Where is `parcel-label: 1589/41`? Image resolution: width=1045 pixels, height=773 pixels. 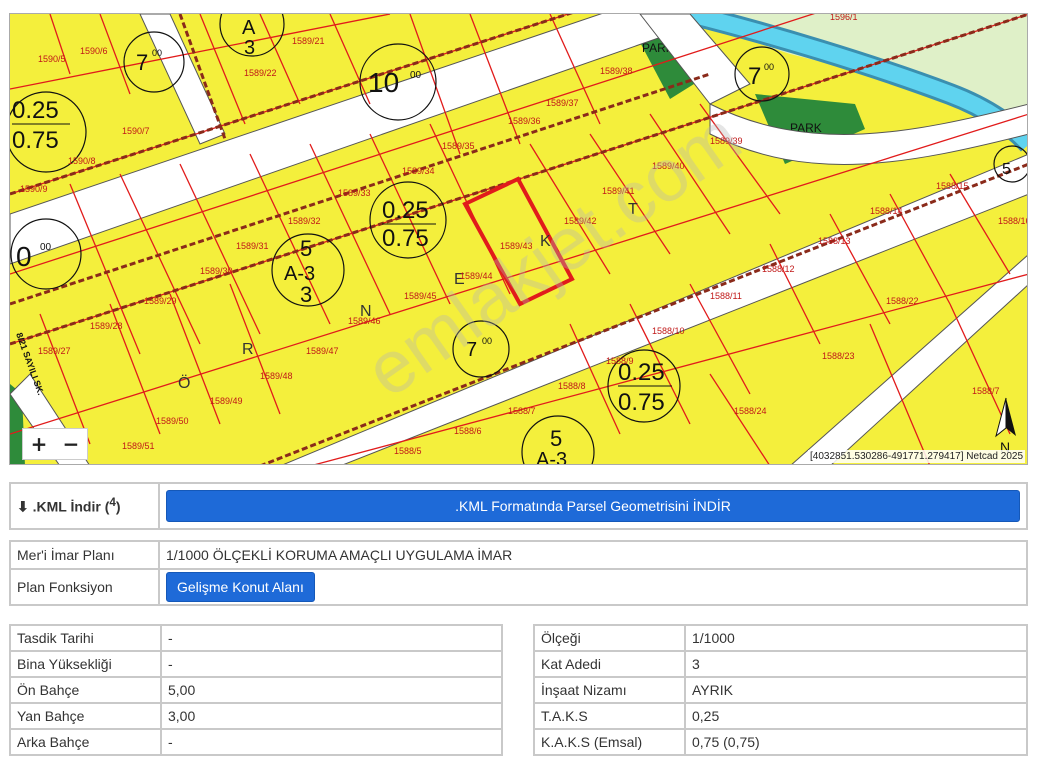 parcel-label: 1589/41 is located at coordinates (618, 191).